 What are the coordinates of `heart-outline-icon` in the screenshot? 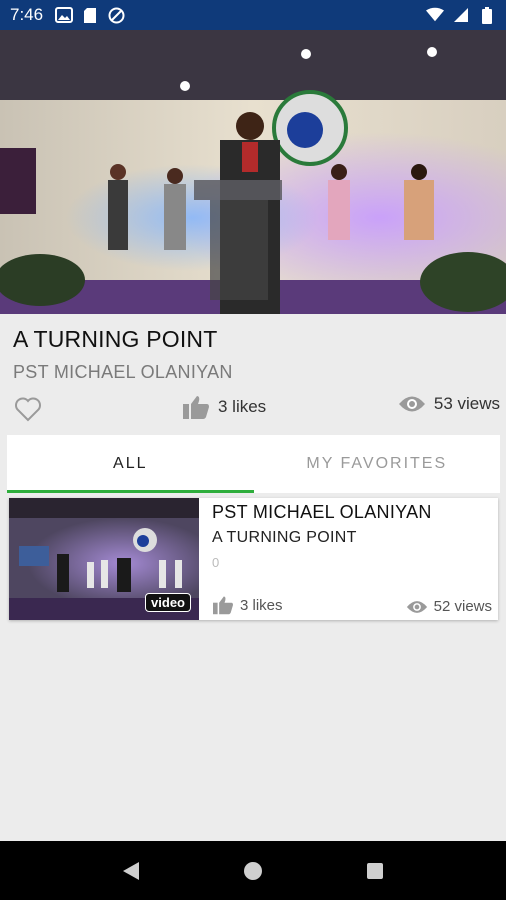 It's located at (28, 409).